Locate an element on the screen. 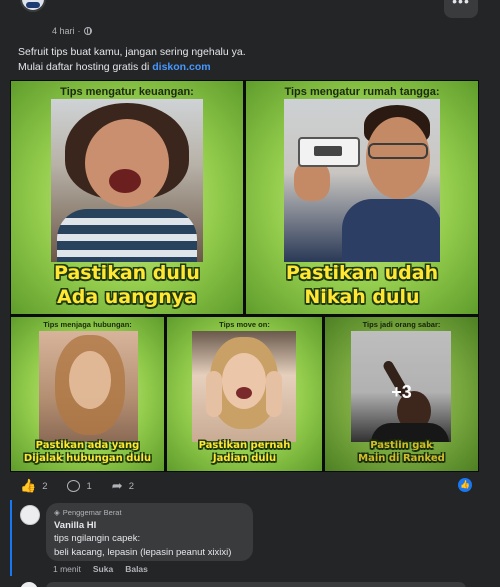  meme-title: Tips menjaga hubungan: is located at coordinates (87, 324).